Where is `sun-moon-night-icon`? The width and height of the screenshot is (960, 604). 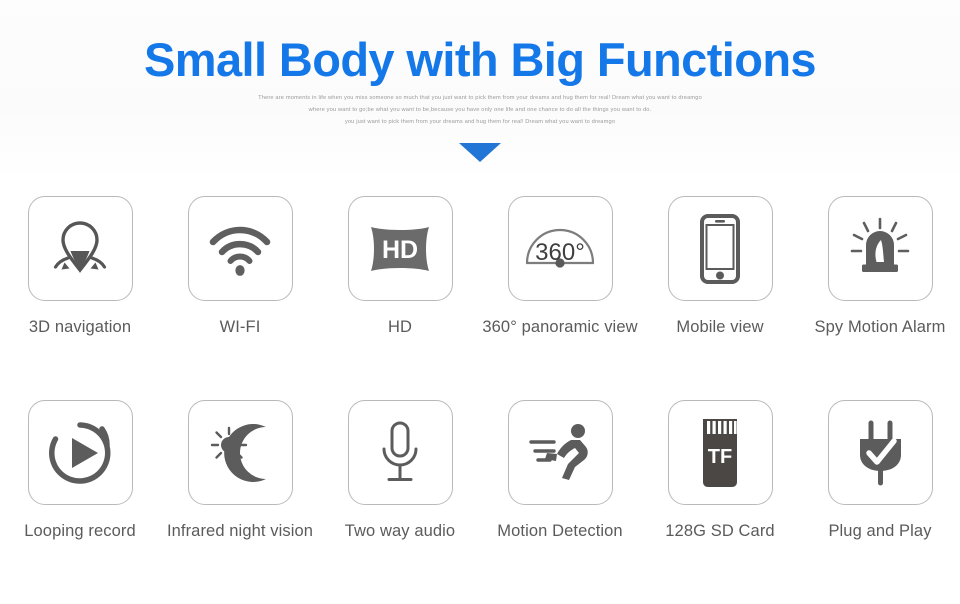
sun-moon-night-icon is located at coordinates (238, 452).